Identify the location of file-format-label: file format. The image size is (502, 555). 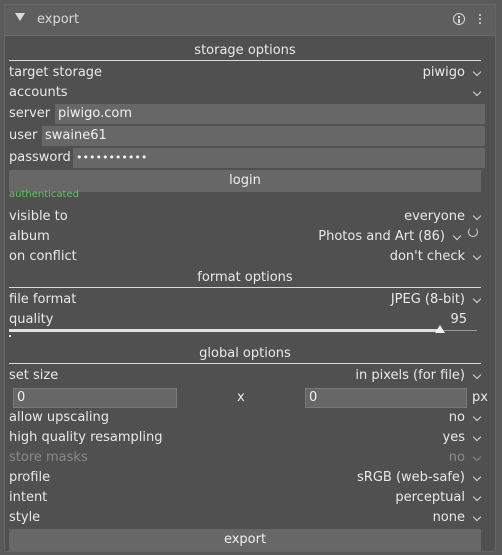
(43, 299).